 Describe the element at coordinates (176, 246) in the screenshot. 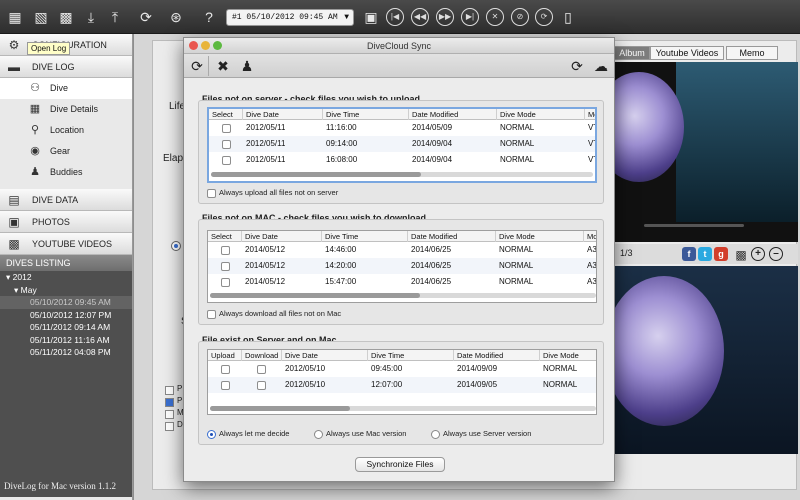

I see `background-radio` at that location.